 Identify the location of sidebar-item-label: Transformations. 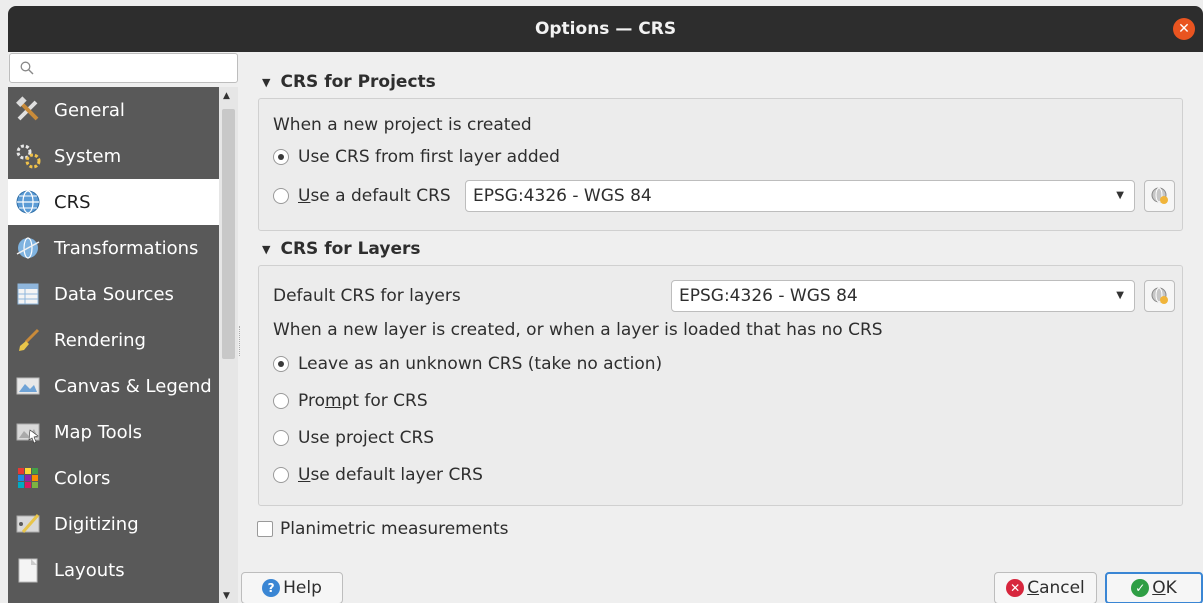
(126, 248).